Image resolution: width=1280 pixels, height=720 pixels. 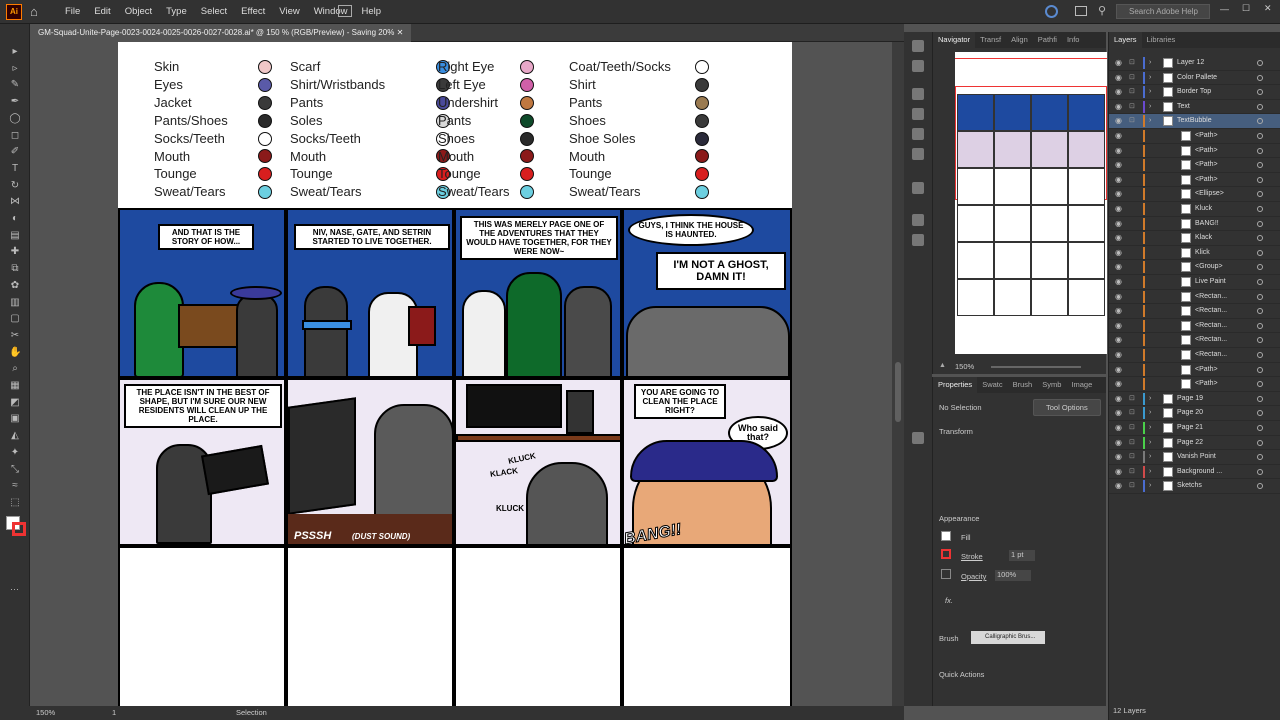 I want to click on zoom-tool-icon: ⌕, so click(x=15, y=369).